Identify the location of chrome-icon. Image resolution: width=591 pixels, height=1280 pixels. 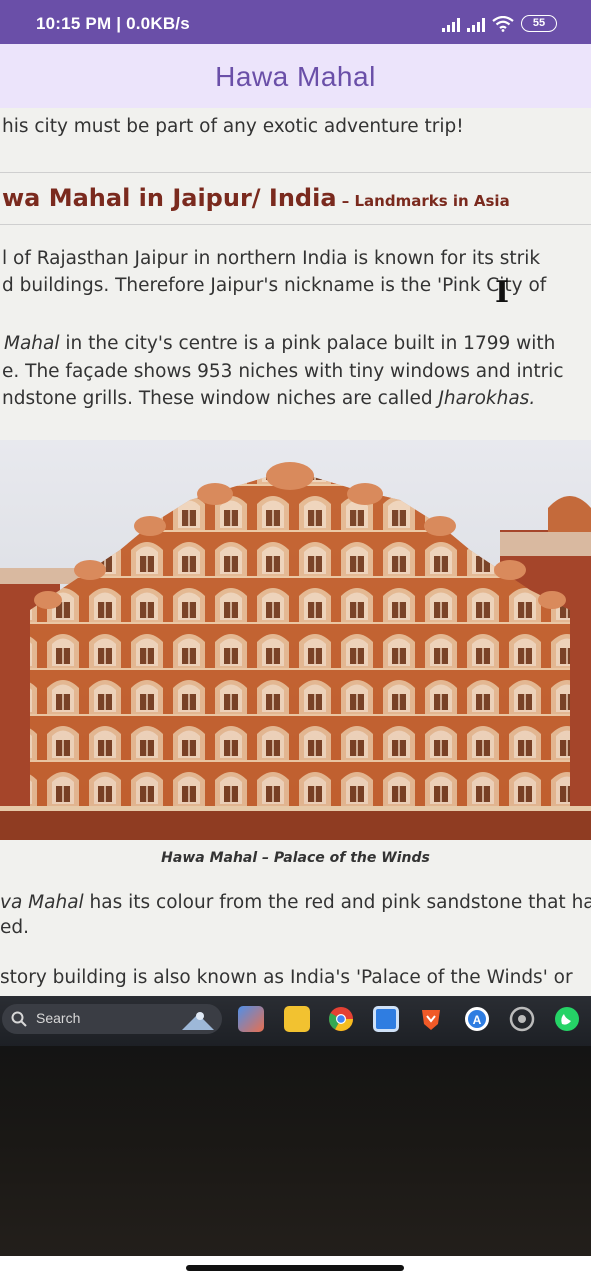
(341, 1019).